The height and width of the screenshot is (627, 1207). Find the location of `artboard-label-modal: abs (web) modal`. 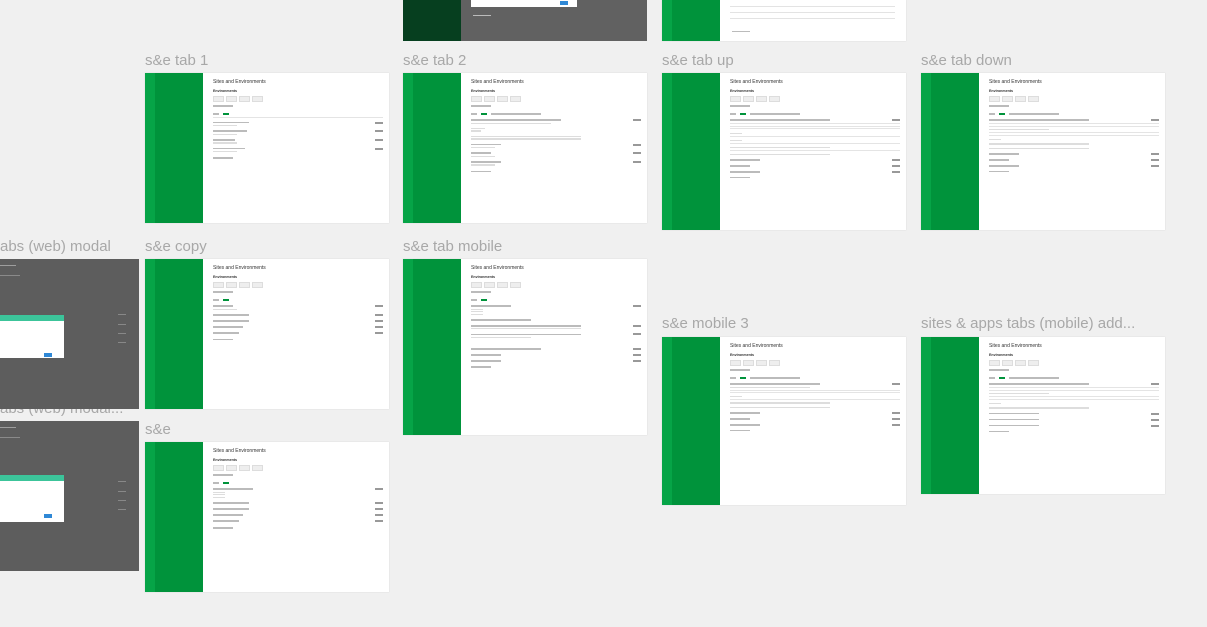

artboard-label-modal: abs (web) modal is located at coordinates (55, 246).